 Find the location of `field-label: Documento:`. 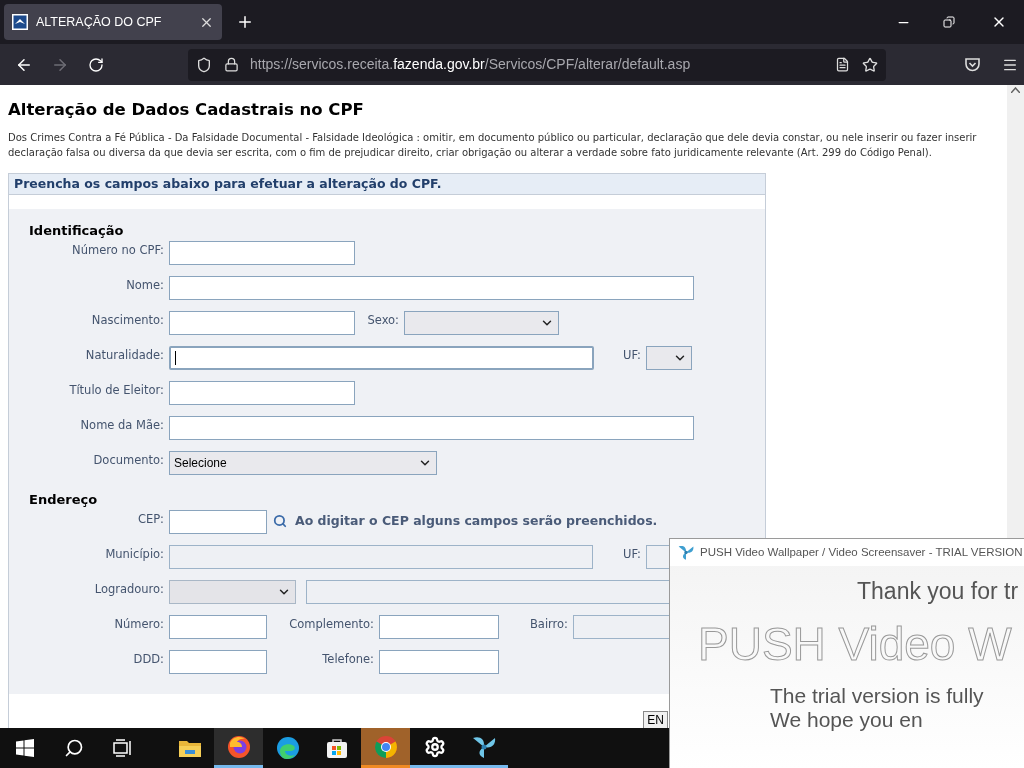

field-label: Documento: is located at coordinates (128, 459).